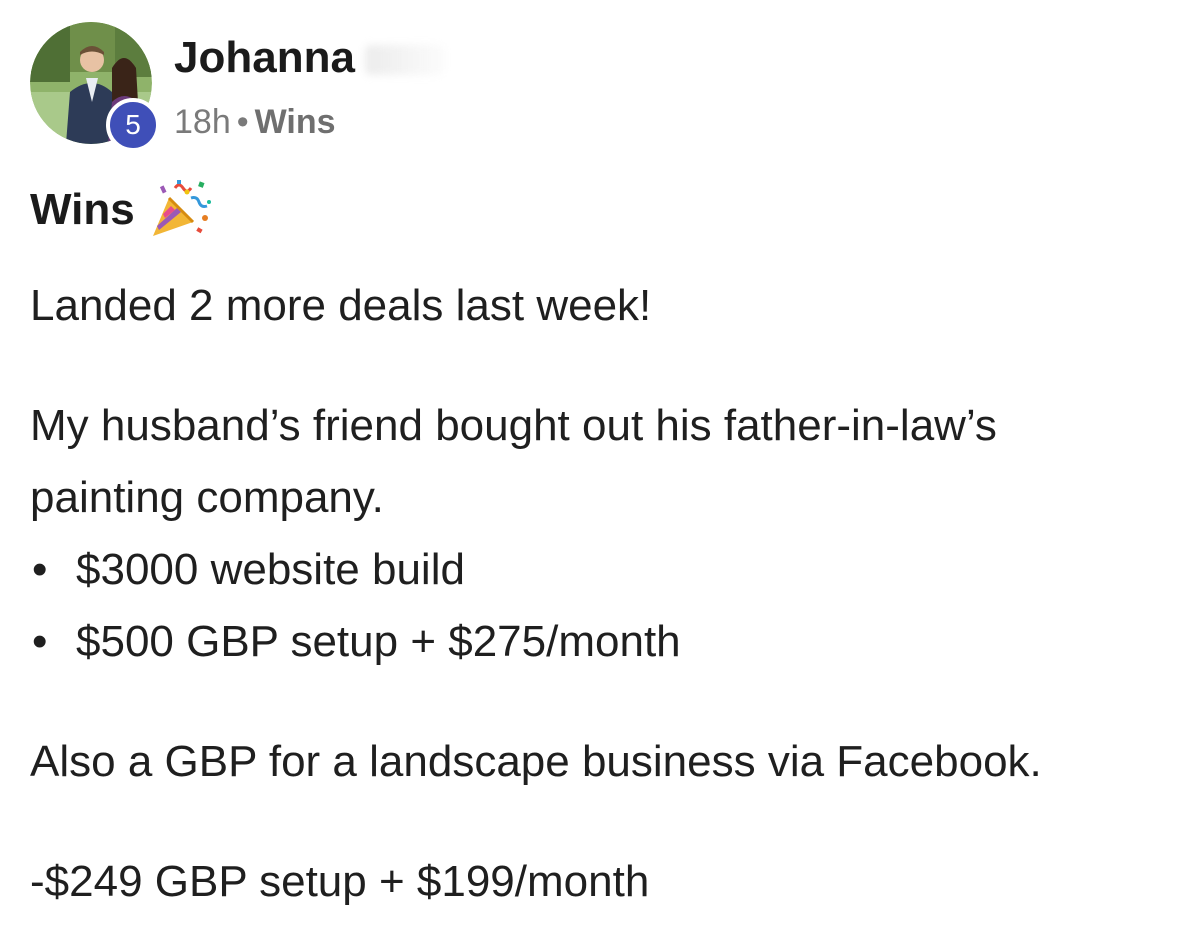  I want to click on redacted-surname, so click(404, 60).